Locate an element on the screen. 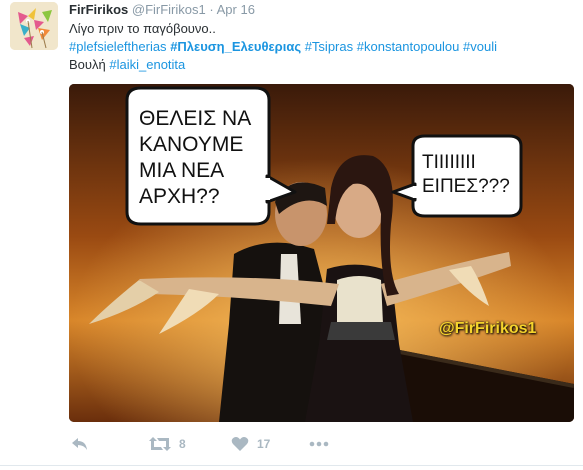 The image size is (583, 470). hashtag-link: #Πλευση_Ελευθεριας is located at coordinates (235, 46).